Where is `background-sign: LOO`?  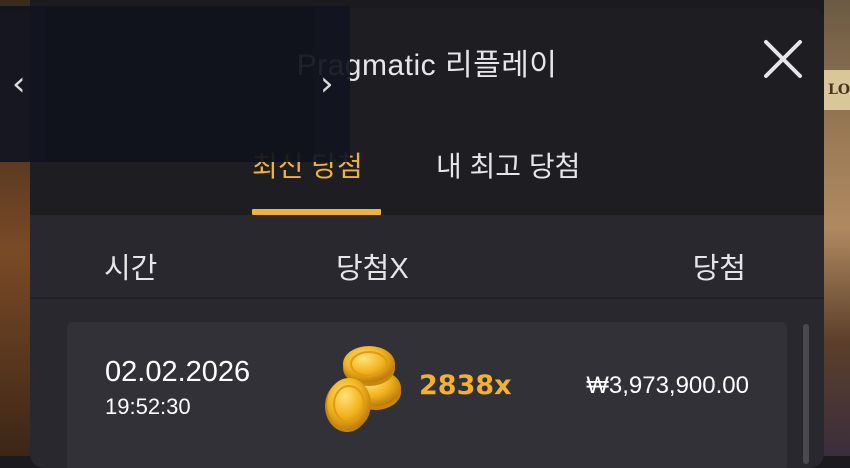 background-sign: LOO is located at coordinates (837, 90).